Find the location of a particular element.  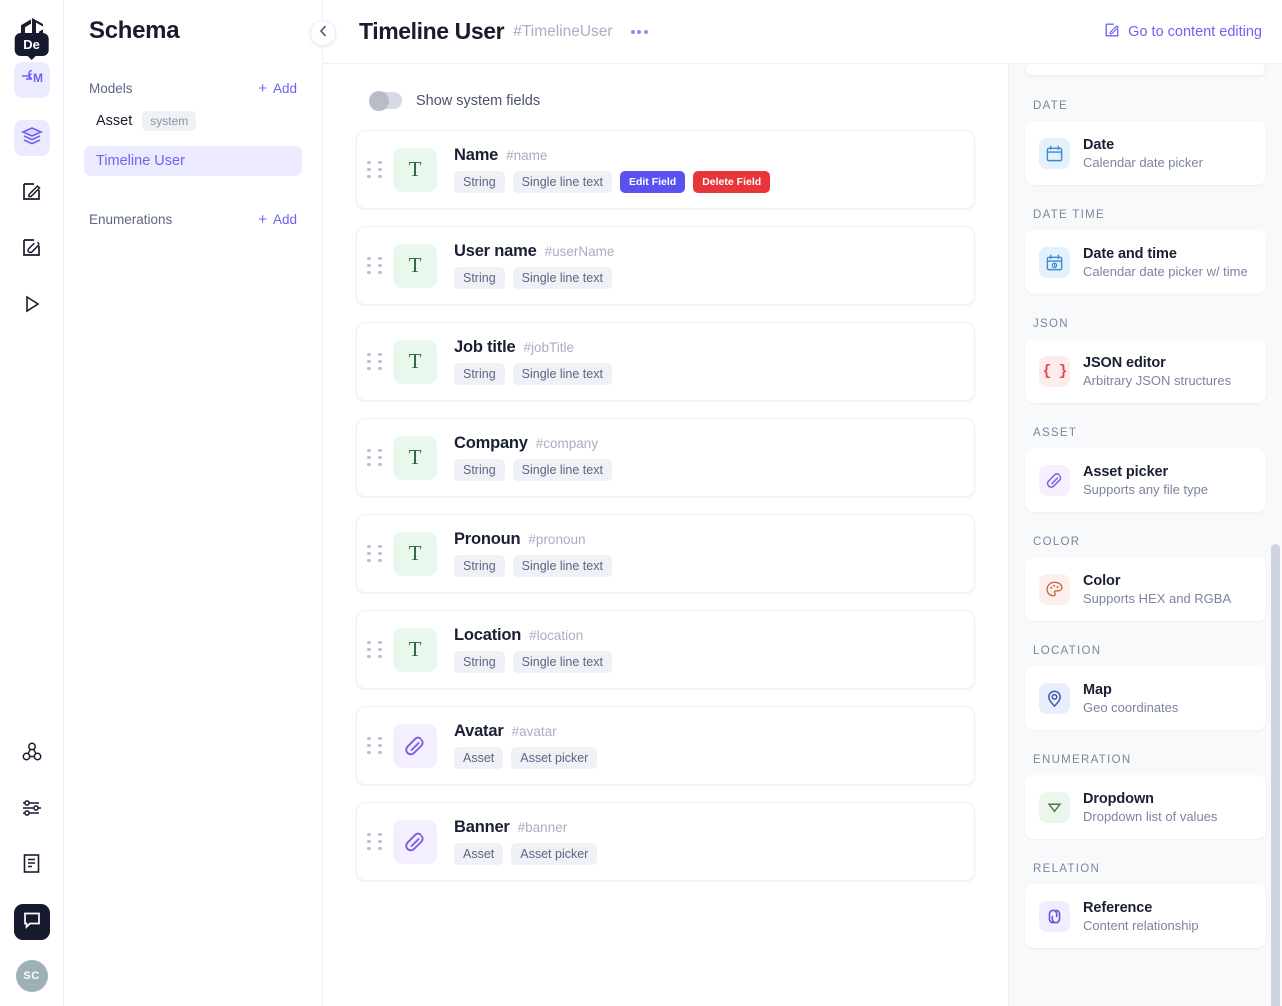

go-to-content-editing-link: Go to content editing is located at coordinates (1183, 32).